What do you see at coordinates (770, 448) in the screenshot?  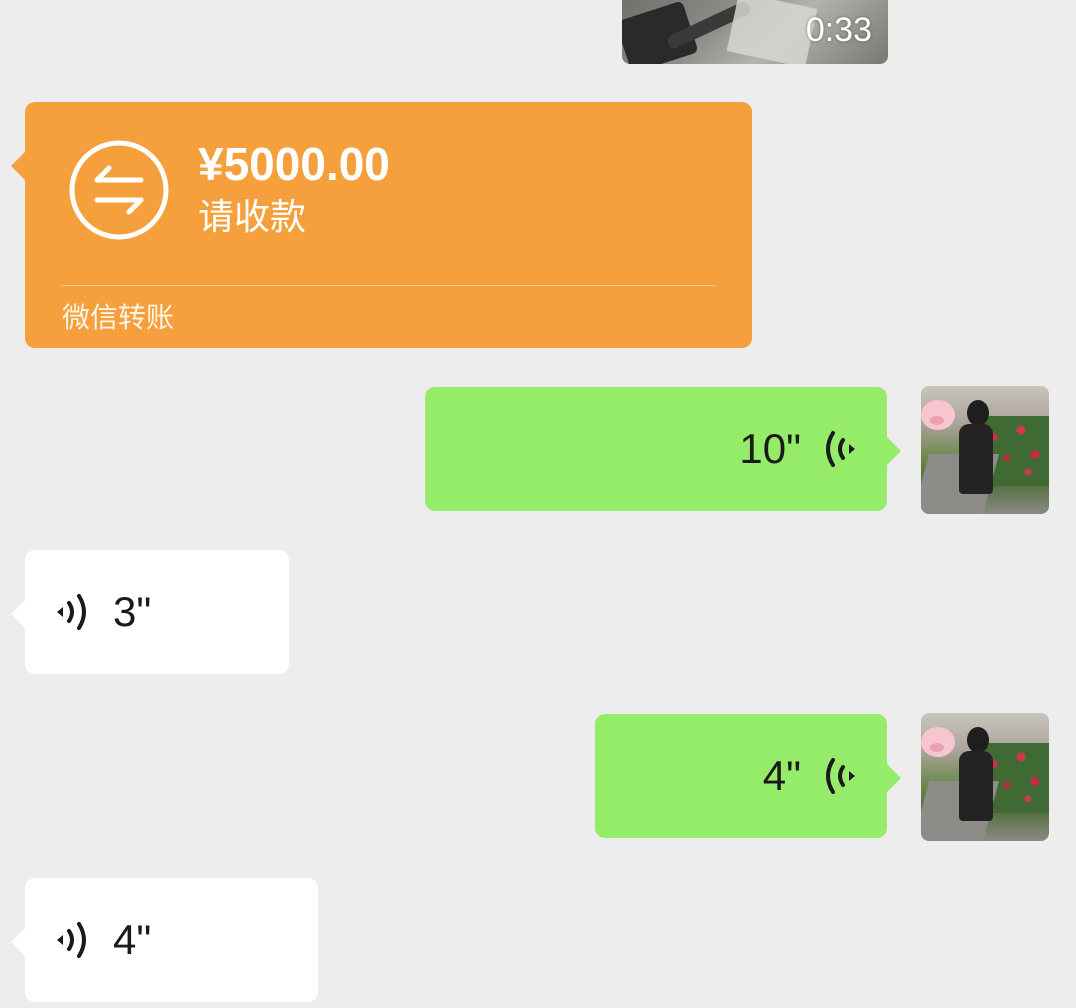 I see `voice-duration: 10"` at bounding box center [770, 448].